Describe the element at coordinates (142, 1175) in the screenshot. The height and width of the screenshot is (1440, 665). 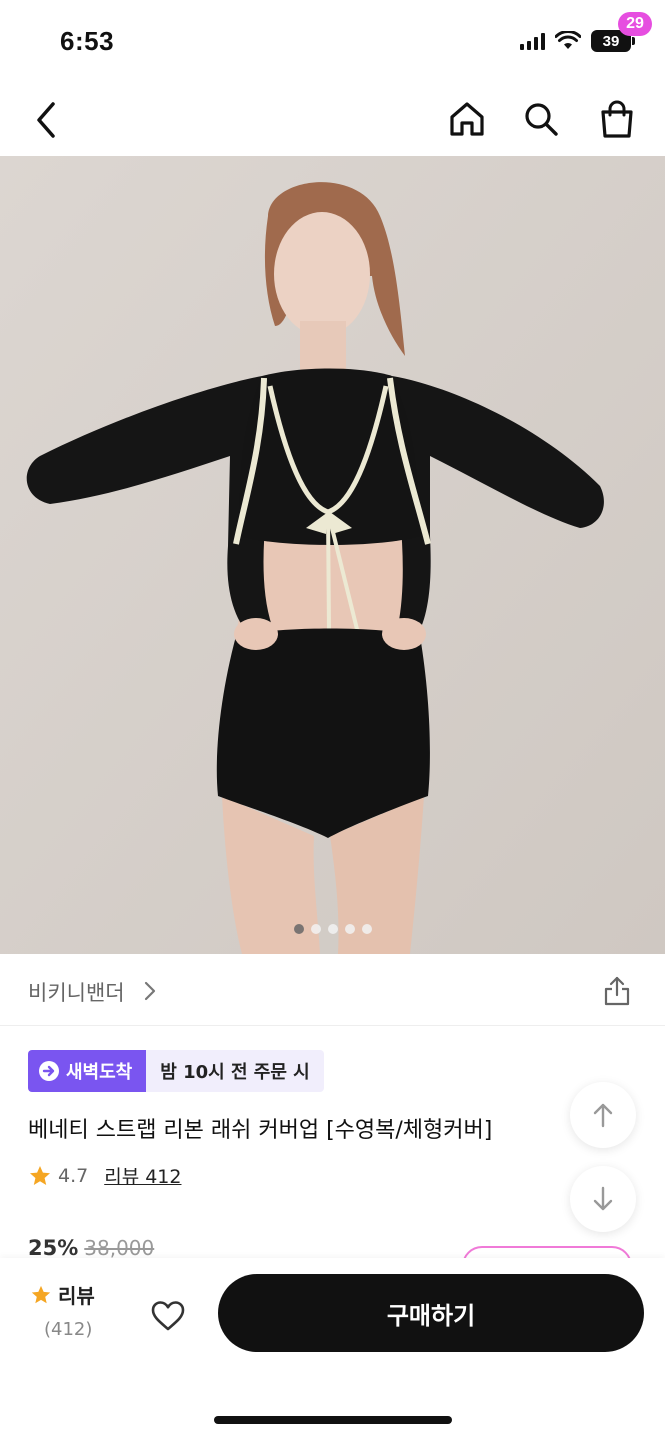
I see `review-count-link: 리뷰 412` at that location.